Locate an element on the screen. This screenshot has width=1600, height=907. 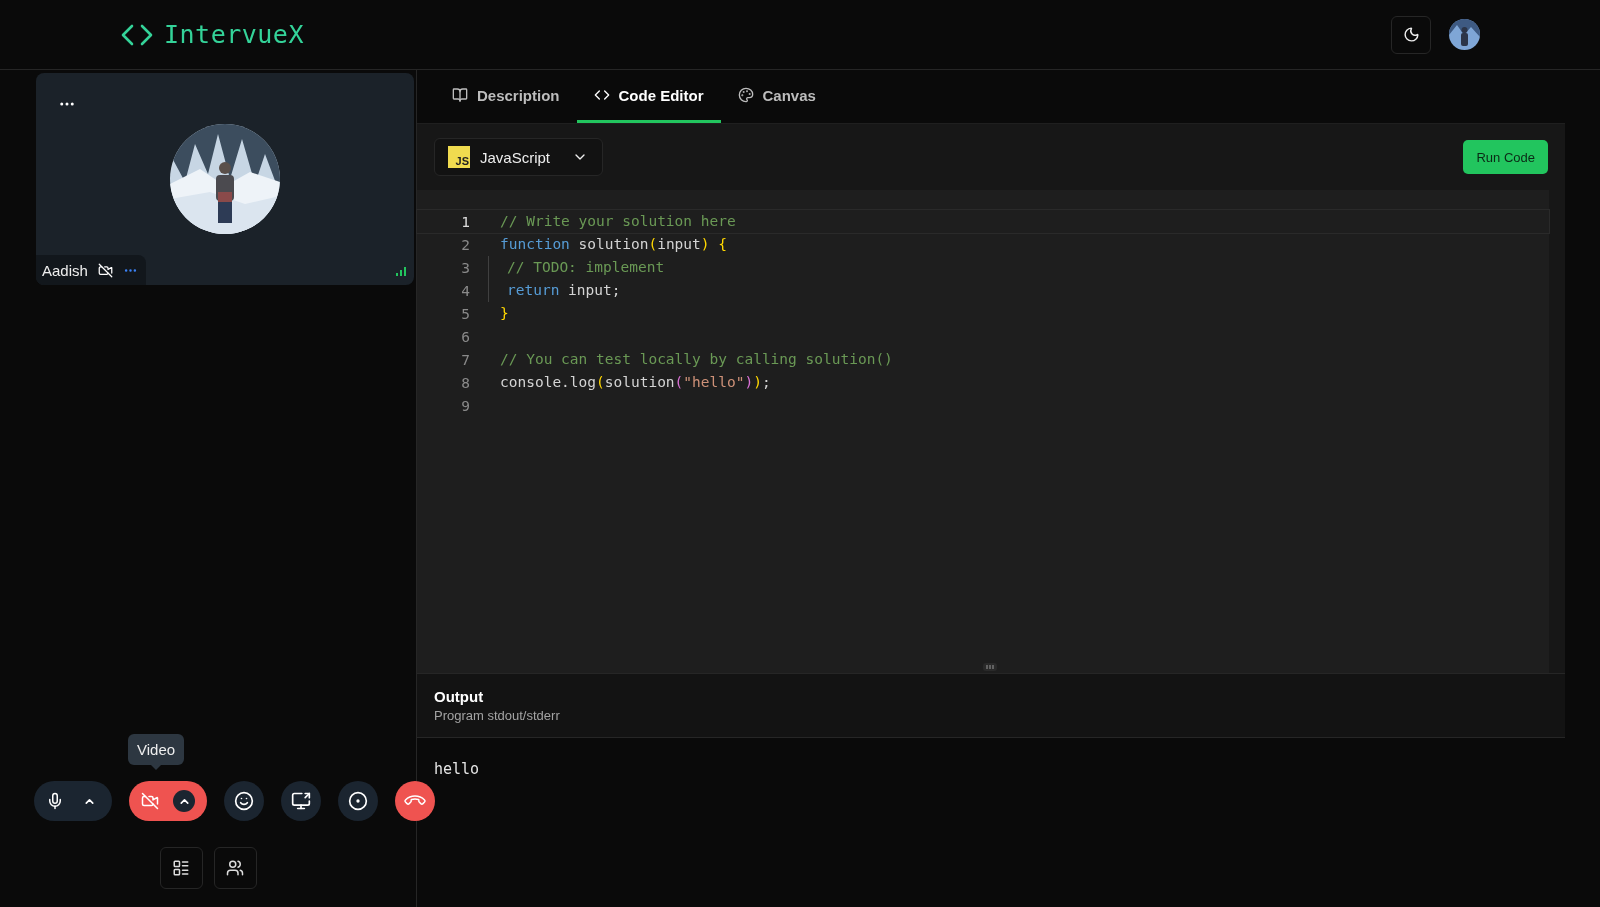
smiley-icon is located at coordinates (244, 801).